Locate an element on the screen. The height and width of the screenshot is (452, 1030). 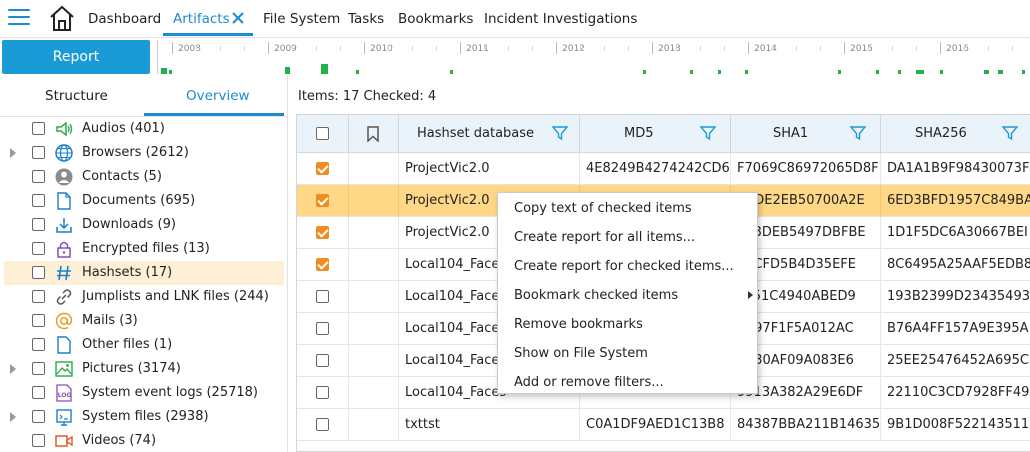
context-menu-item: Show on File System is located at coordinates (627, 353).